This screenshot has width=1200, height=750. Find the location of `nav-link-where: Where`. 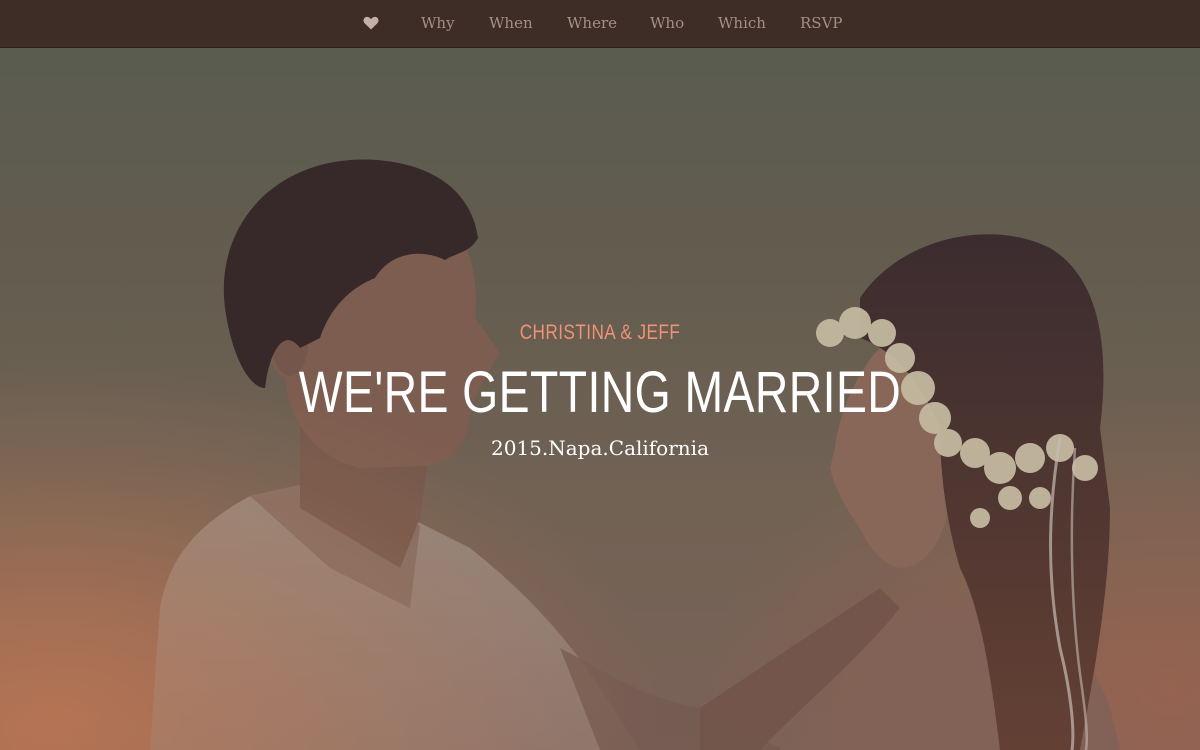

nav-link-where: Where is located at coordinates (592, 23).